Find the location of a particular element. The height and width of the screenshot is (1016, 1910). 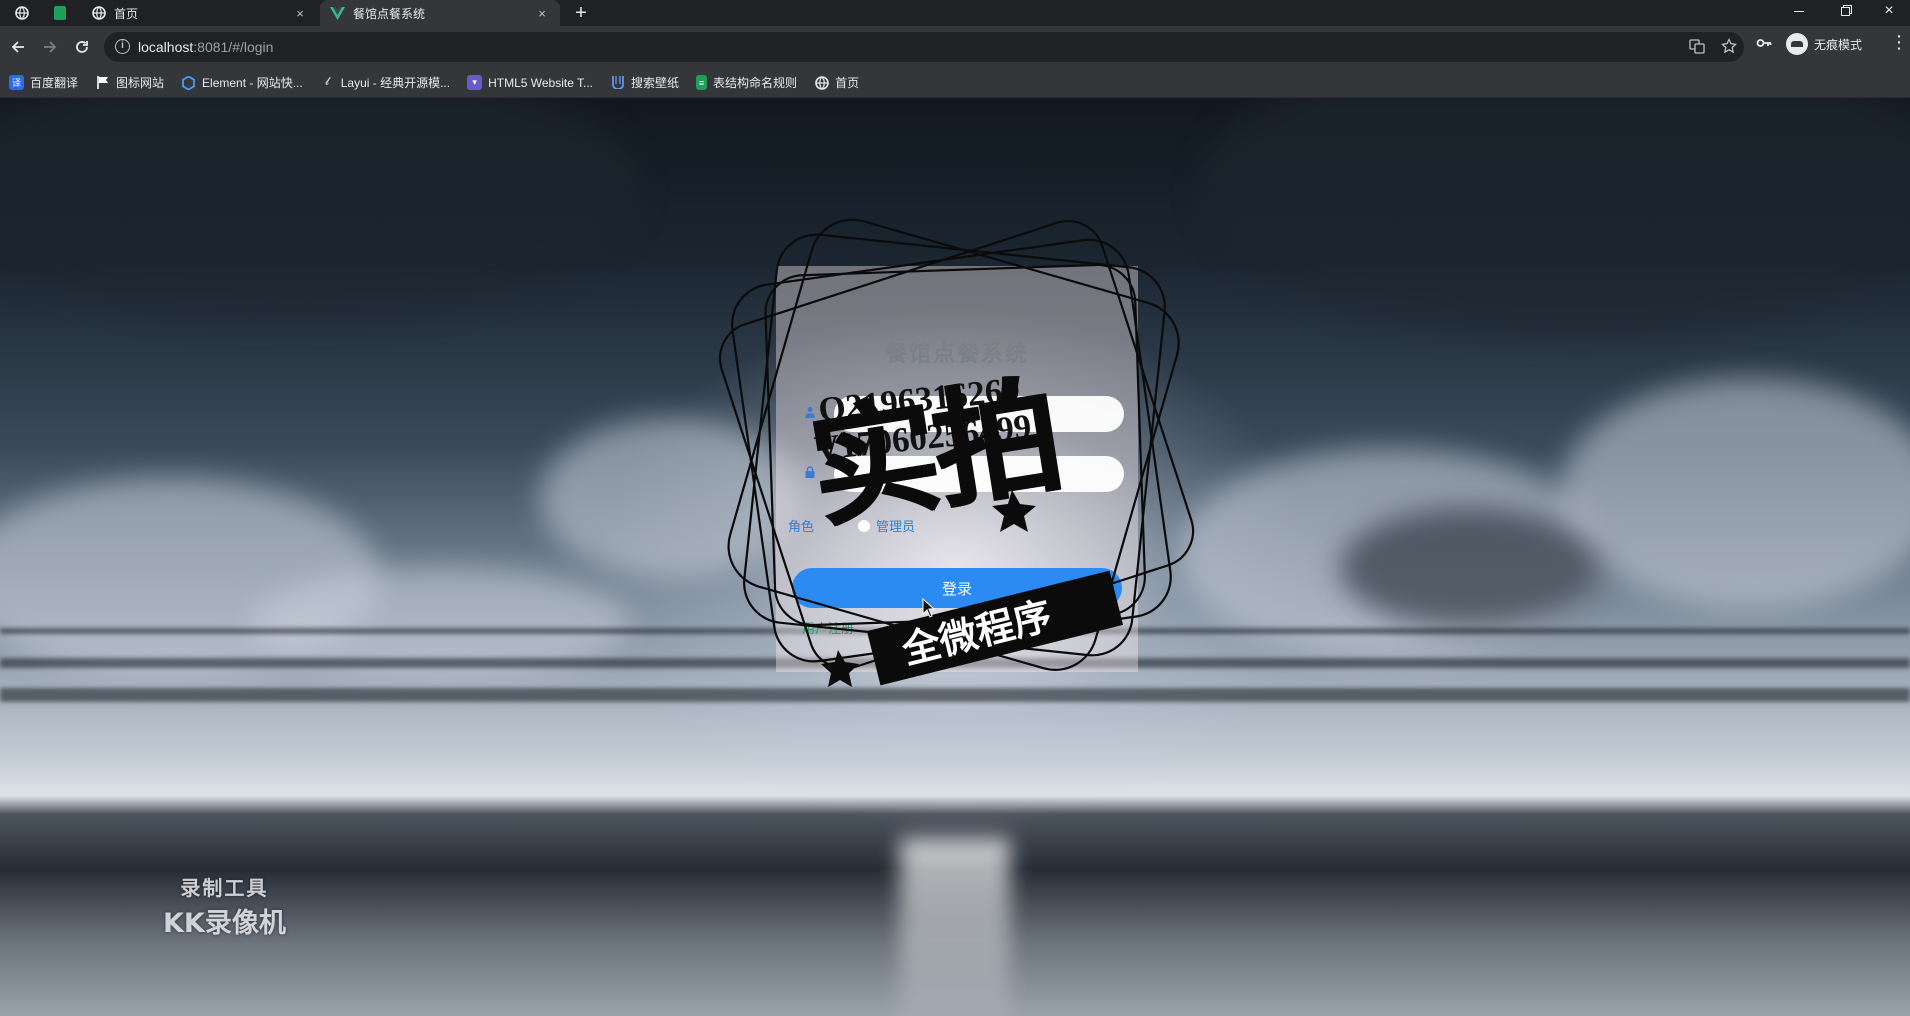

incognito-label: 无痕模式 is located at coordinates (1838, 44).